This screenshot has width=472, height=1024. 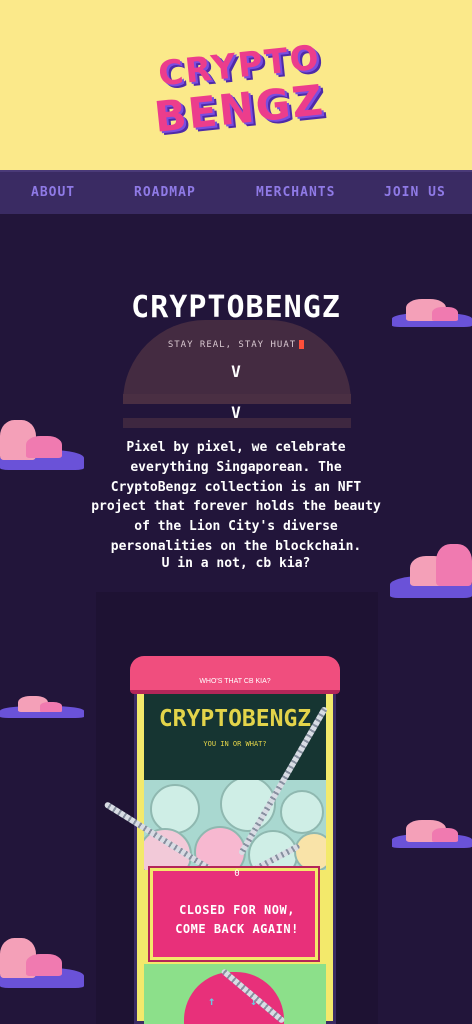 I want to click on cryptobengz-logo: CRYPTO BENGZ, so click(x=238, y=90).